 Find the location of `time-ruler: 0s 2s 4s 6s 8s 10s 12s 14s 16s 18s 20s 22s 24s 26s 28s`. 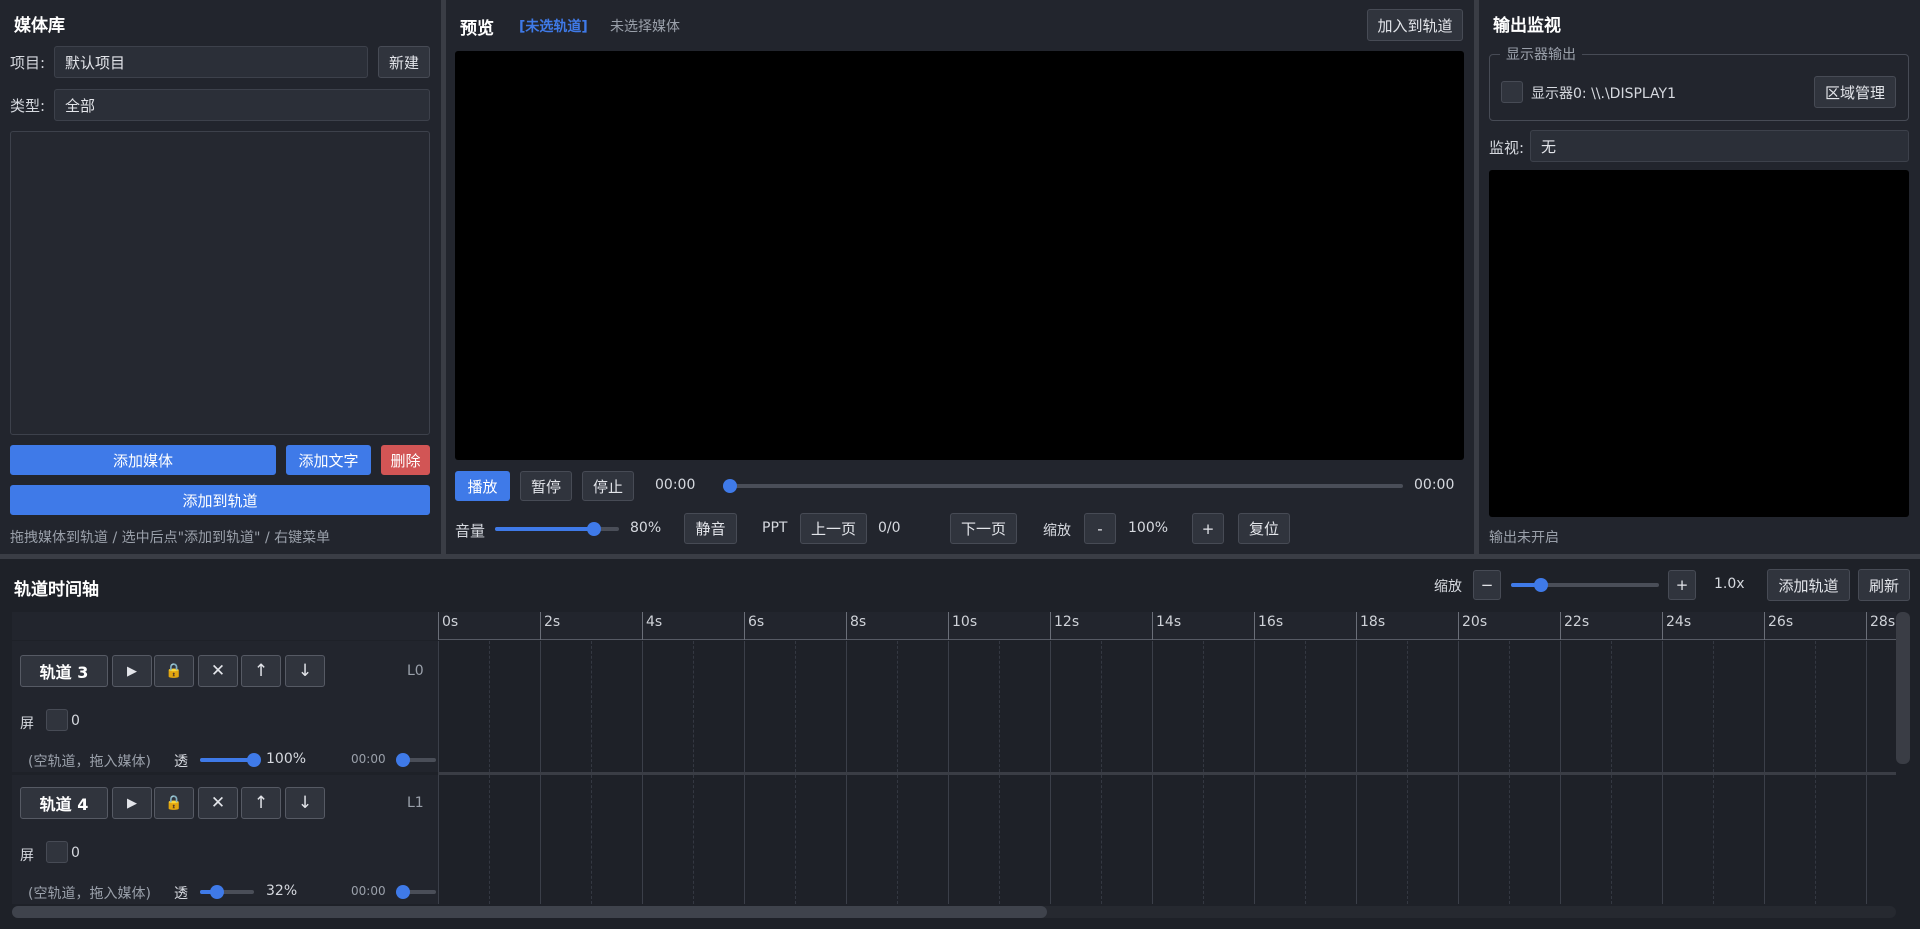

time-ruler: 0s 2s 4s 6s 8s 10s 12s 14s 16s 18s 20s 22s 24s 26s 28s is located at coordinates (1167, 626).